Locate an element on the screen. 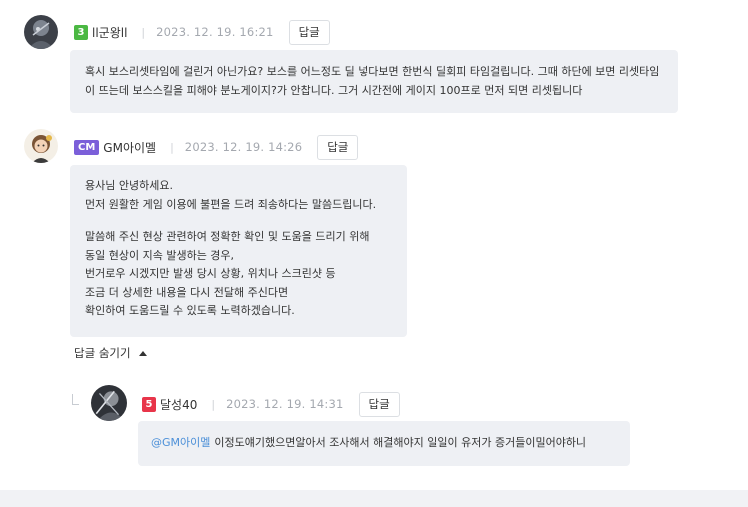 The image size is (748, 507). comment-meta: 3 ll군왕ll | 2023. 12. 19. 16:21 답글 is located at coordinates (202, 32).